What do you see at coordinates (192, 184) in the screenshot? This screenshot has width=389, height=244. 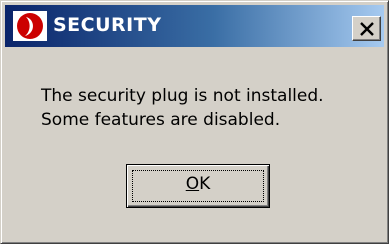 I see `ok-mnemonic: O` at bounding box center [192, 184].